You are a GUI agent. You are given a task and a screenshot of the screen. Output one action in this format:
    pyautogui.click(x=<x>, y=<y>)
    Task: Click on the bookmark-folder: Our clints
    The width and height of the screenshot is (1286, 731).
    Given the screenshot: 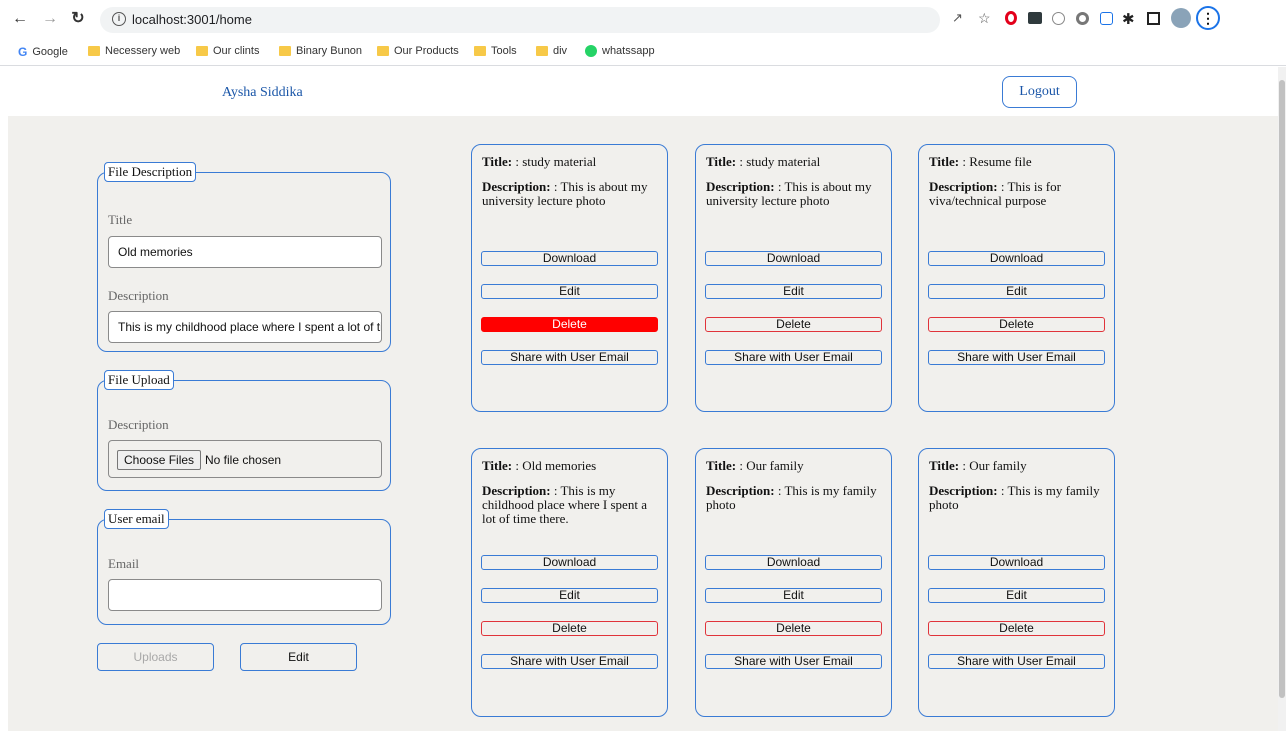 What is the action you would take?
    pyautogui.click(x=227, y=51)
    